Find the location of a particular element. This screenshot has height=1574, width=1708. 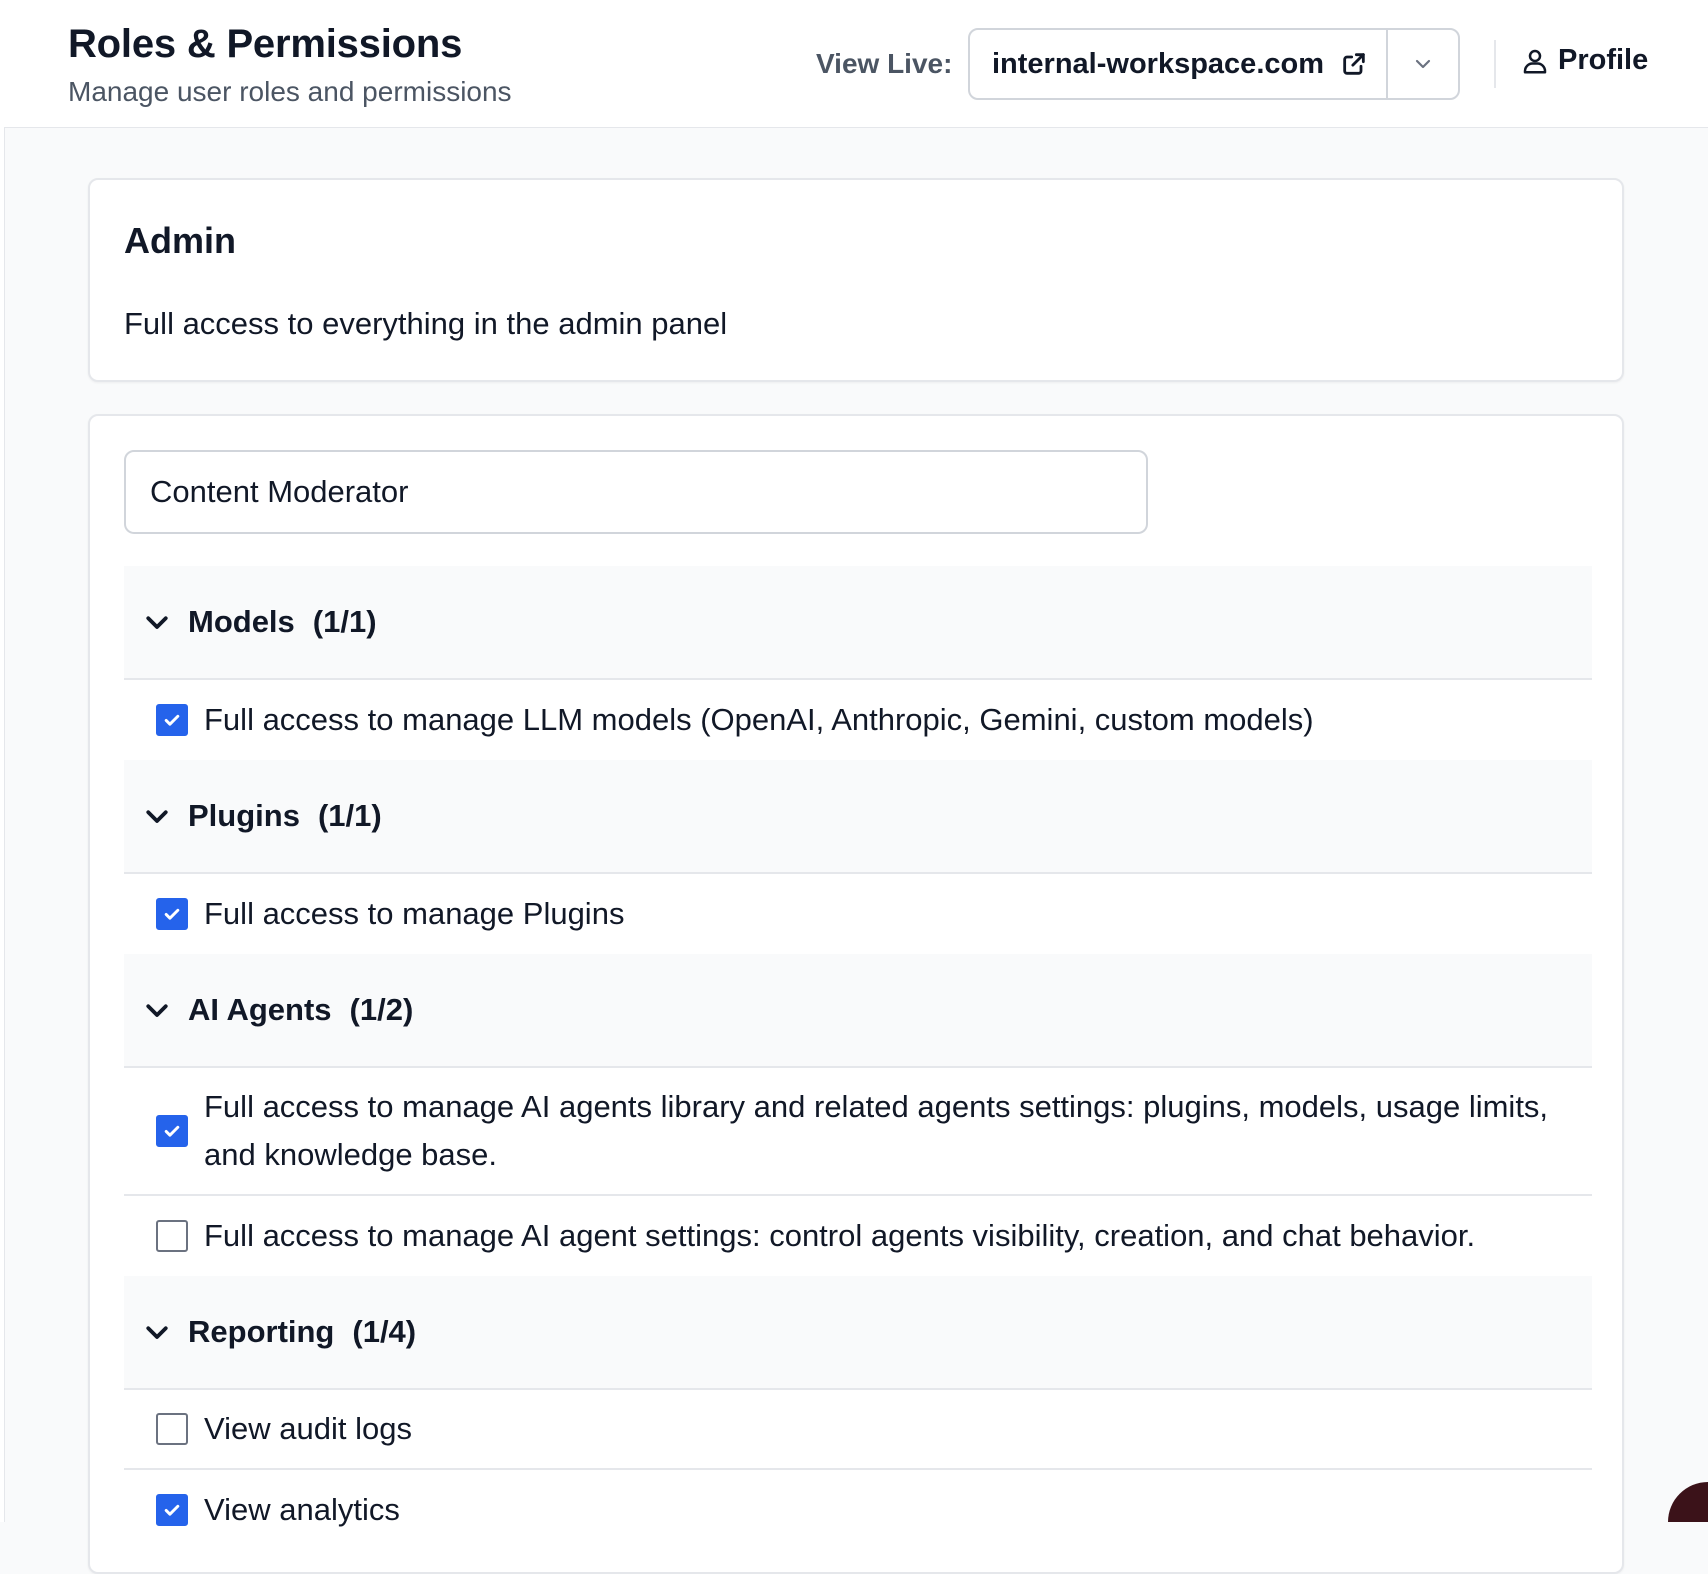

live-domain-link: internal-workspace.com is located at coordinates (1178, 64).